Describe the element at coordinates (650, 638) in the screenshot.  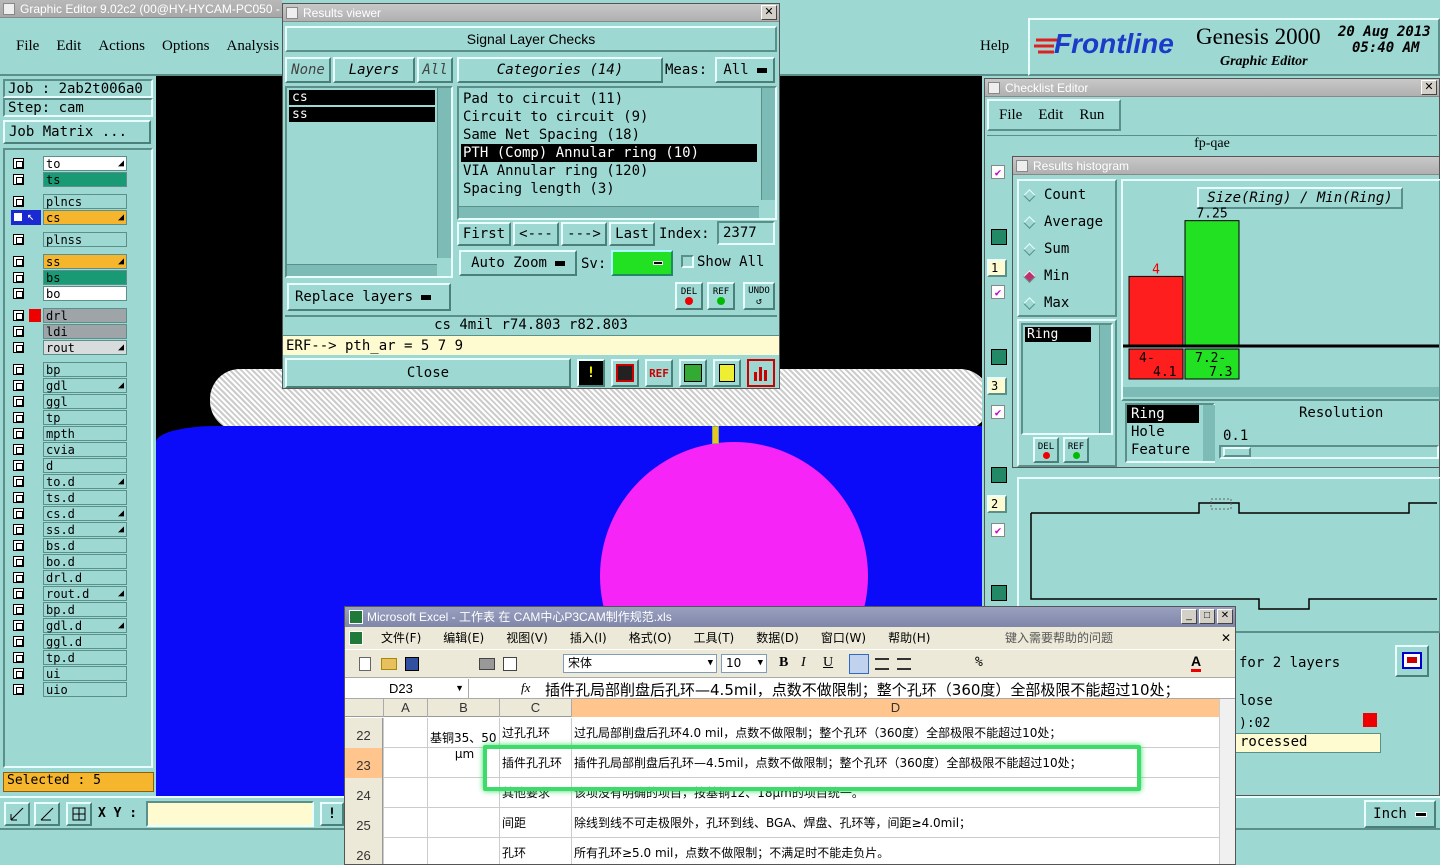
I see `excel-menu-item: 格式(O)` at that location.